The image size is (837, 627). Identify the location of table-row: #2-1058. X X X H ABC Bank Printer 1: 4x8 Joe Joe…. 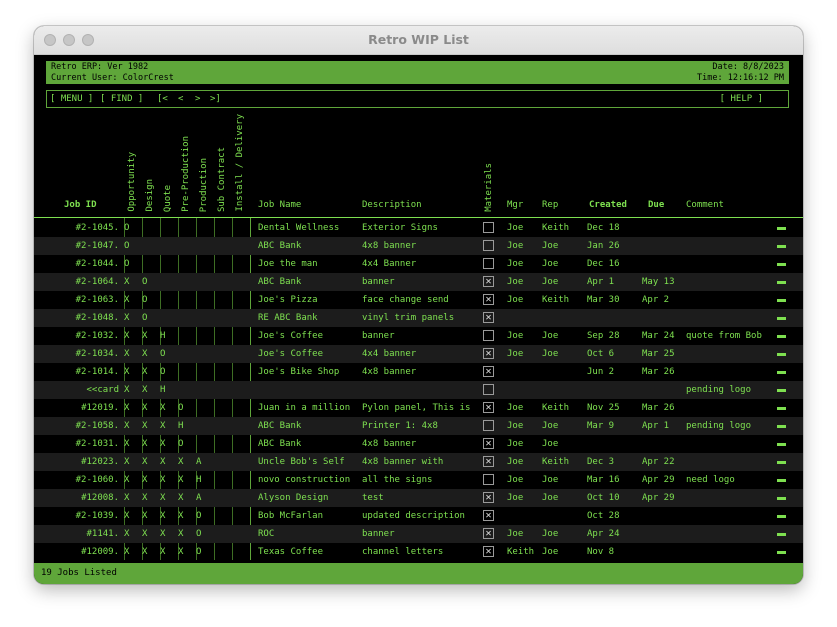
(418, 426).